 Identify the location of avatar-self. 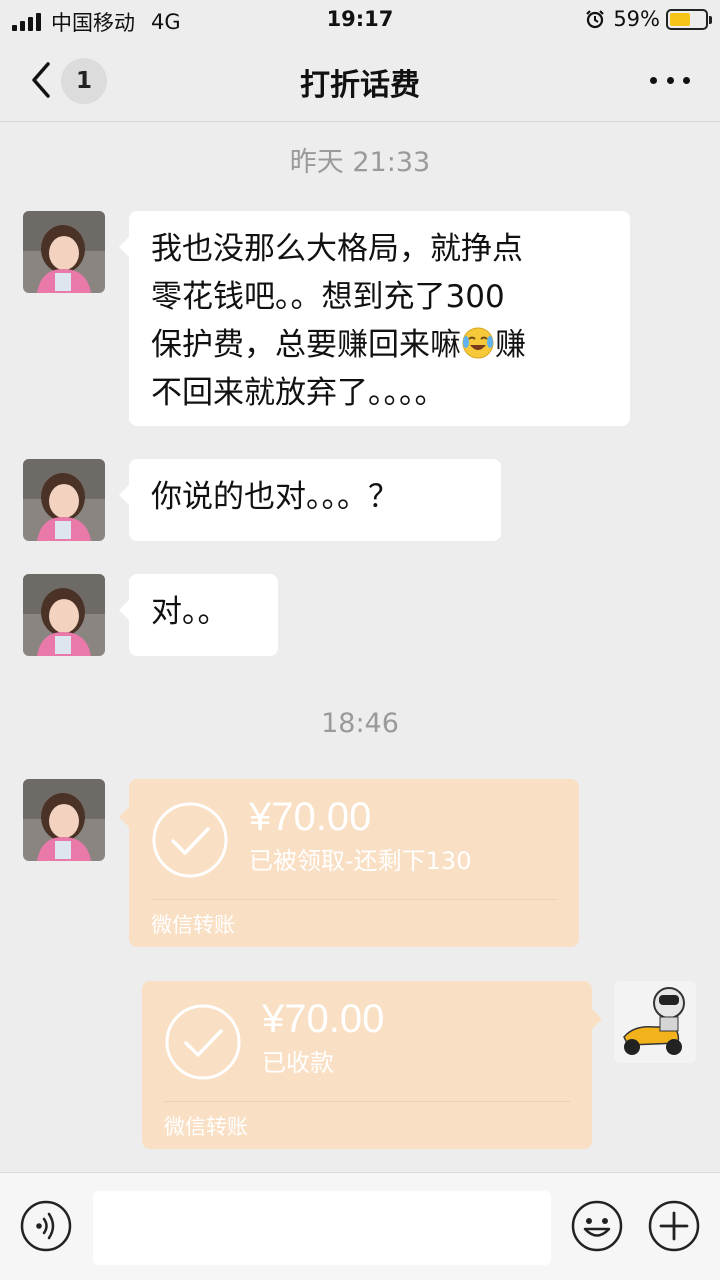
(655, 1022).